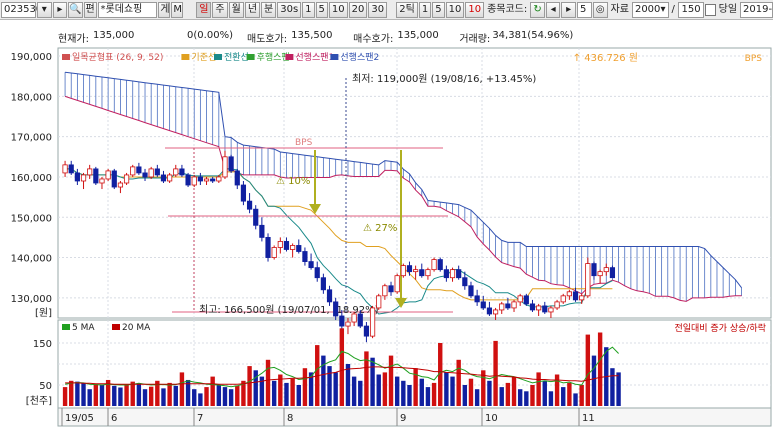 The image size is (773, 427). I want to click on price-tick-label: 180,000, so click(31, 97).